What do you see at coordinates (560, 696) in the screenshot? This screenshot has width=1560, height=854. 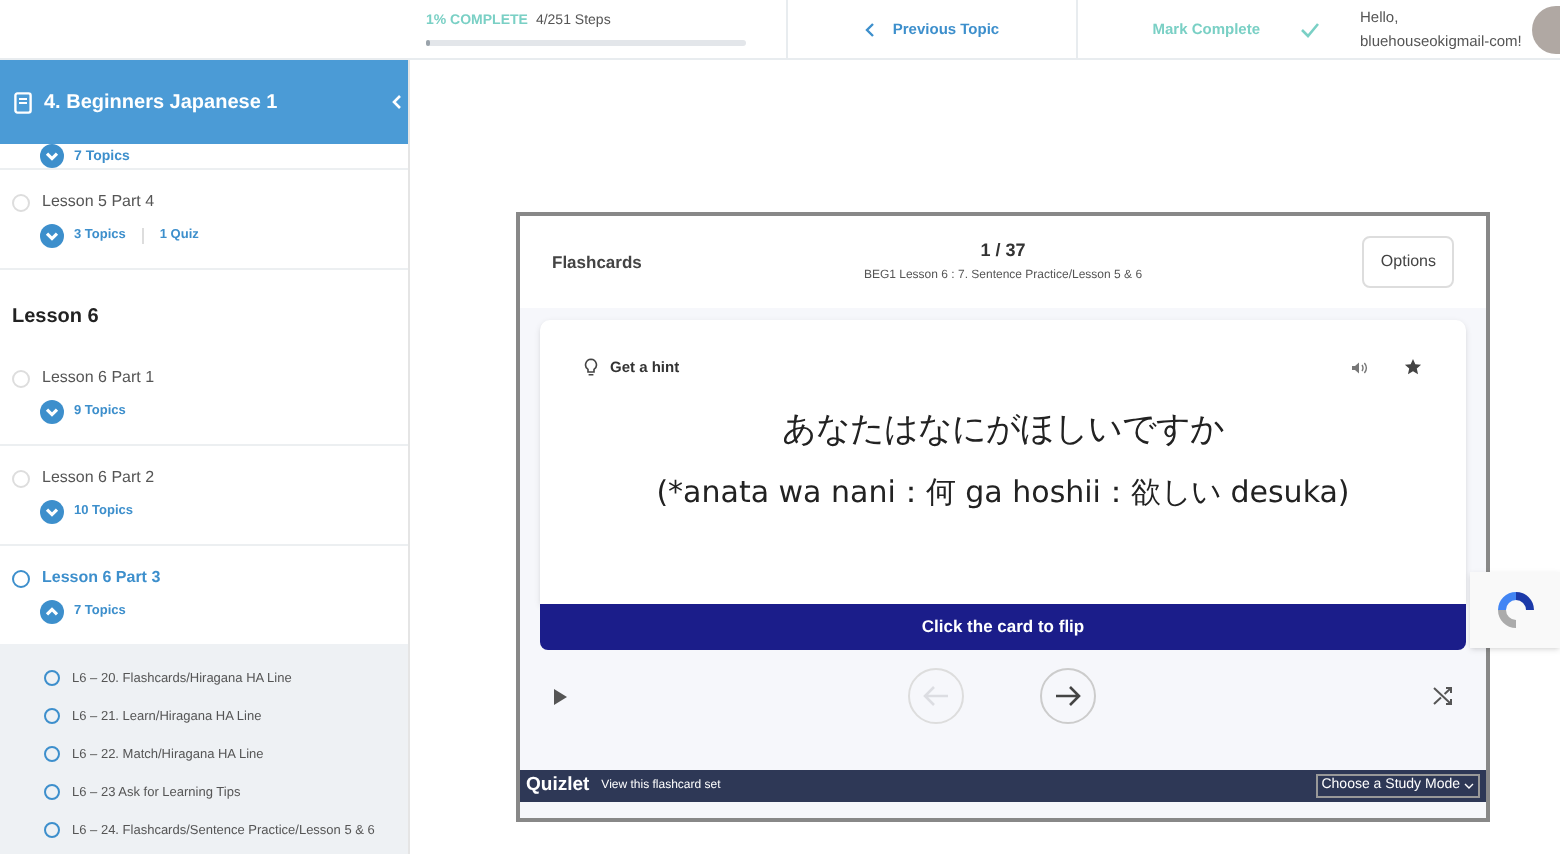 I see `play-icon` at bounding box center [560, 696].